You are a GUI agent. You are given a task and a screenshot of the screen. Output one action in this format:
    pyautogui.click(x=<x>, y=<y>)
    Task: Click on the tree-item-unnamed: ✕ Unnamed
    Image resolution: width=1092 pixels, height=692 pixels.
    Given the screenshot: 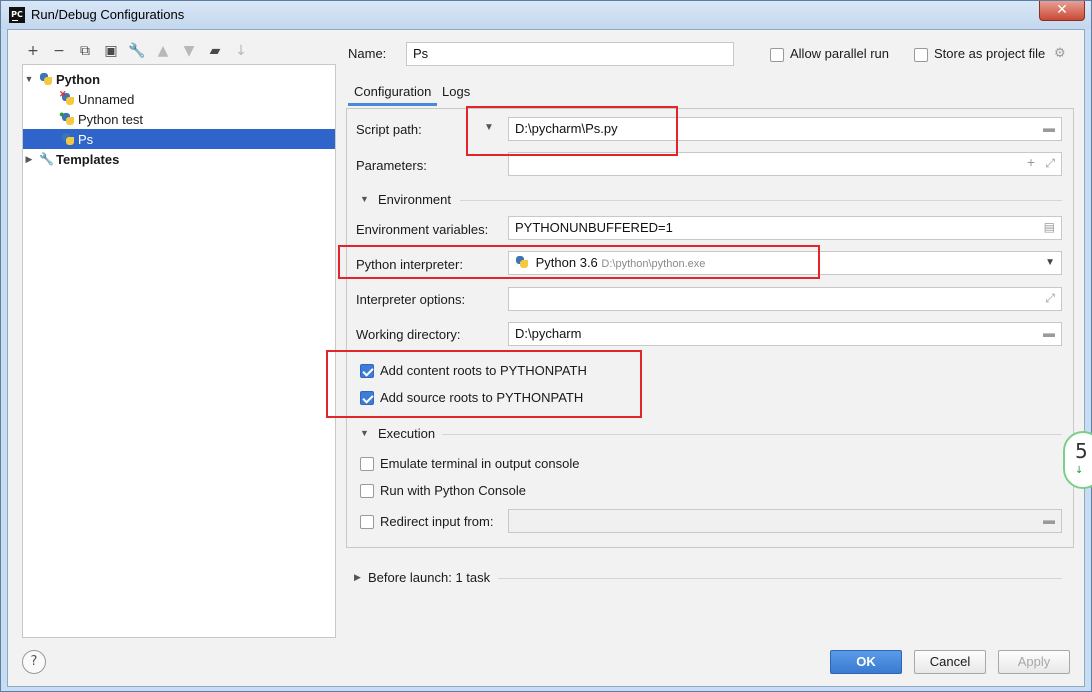 What is the action you would take?
    pyautogui.click(x=179, y=99)
    